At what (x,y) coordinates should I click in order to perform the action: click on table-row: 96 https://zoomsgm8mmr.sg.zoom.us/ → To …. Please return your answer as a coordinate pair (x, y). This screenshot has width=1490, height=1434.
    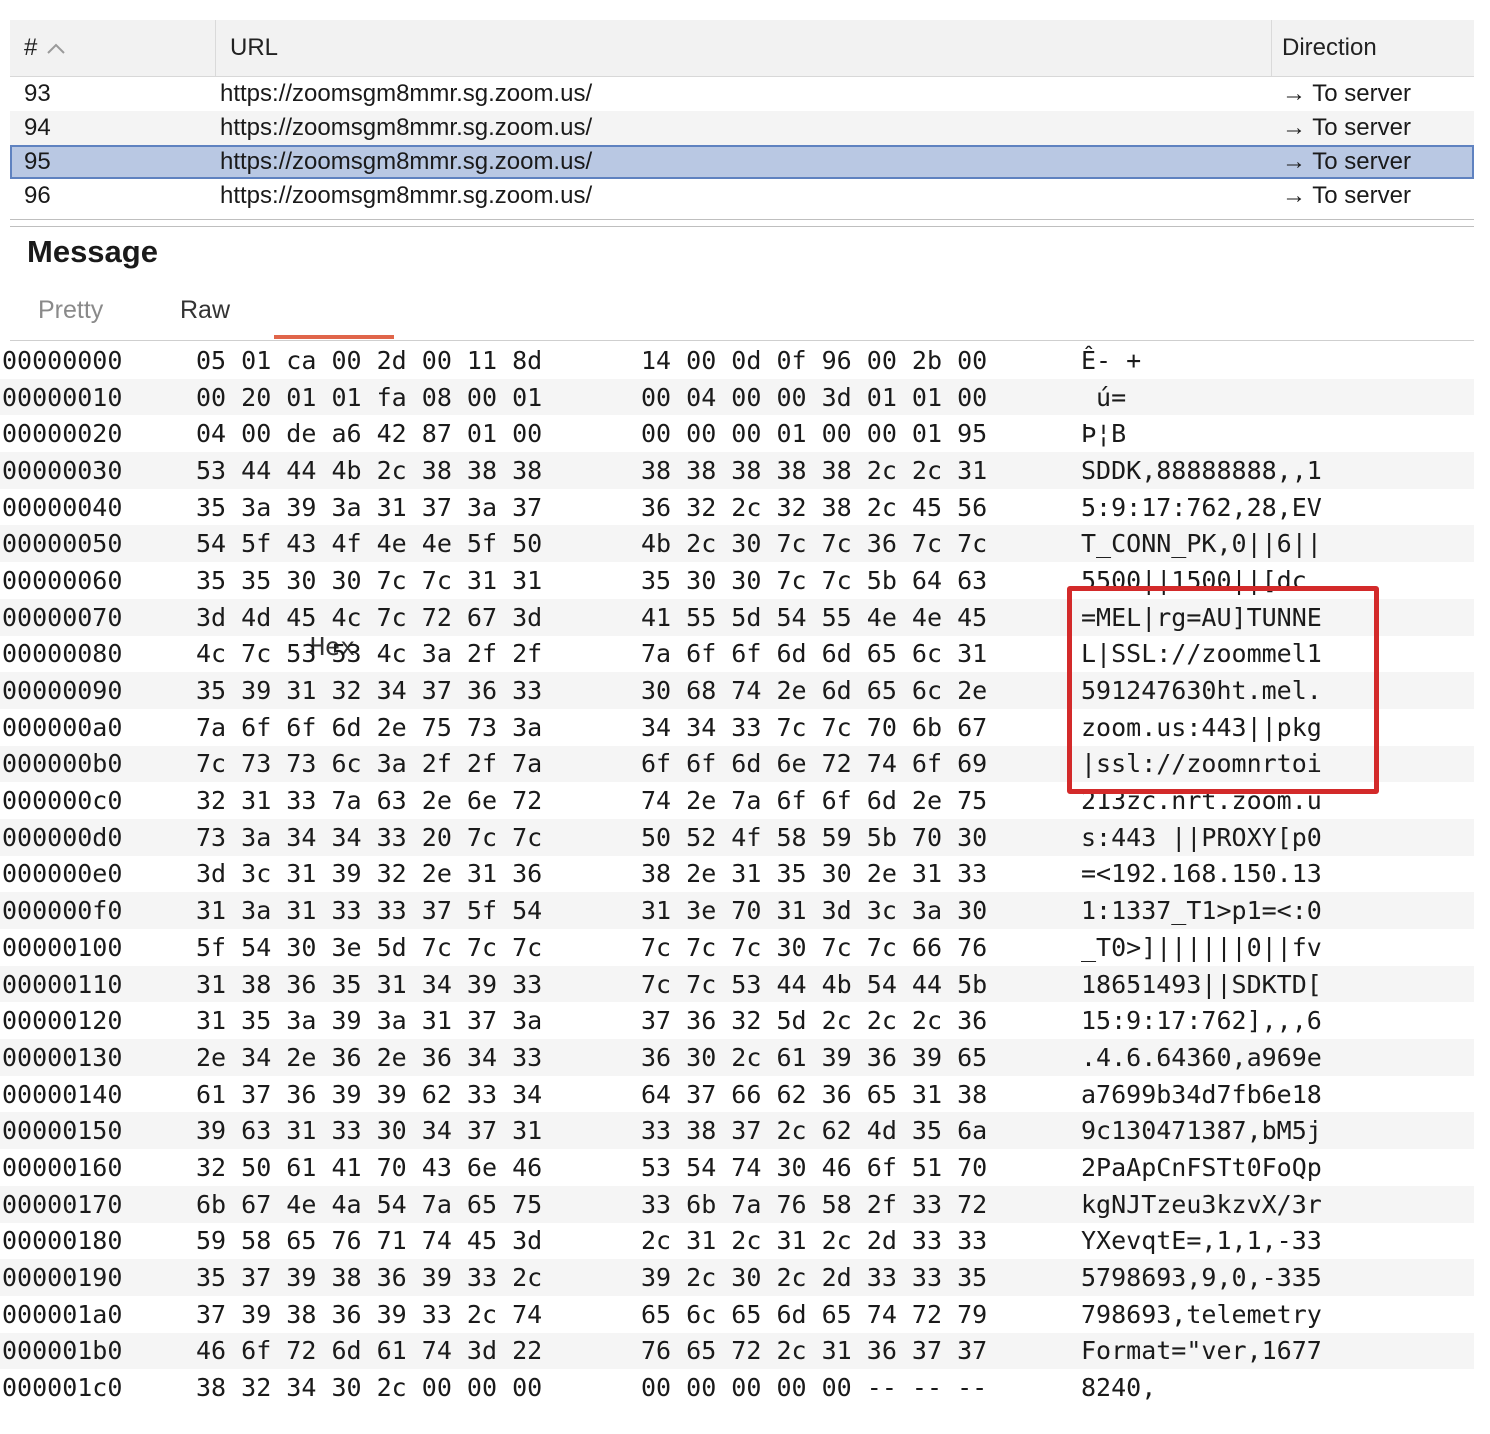
    Looking at the image, I should click on (742, 196).